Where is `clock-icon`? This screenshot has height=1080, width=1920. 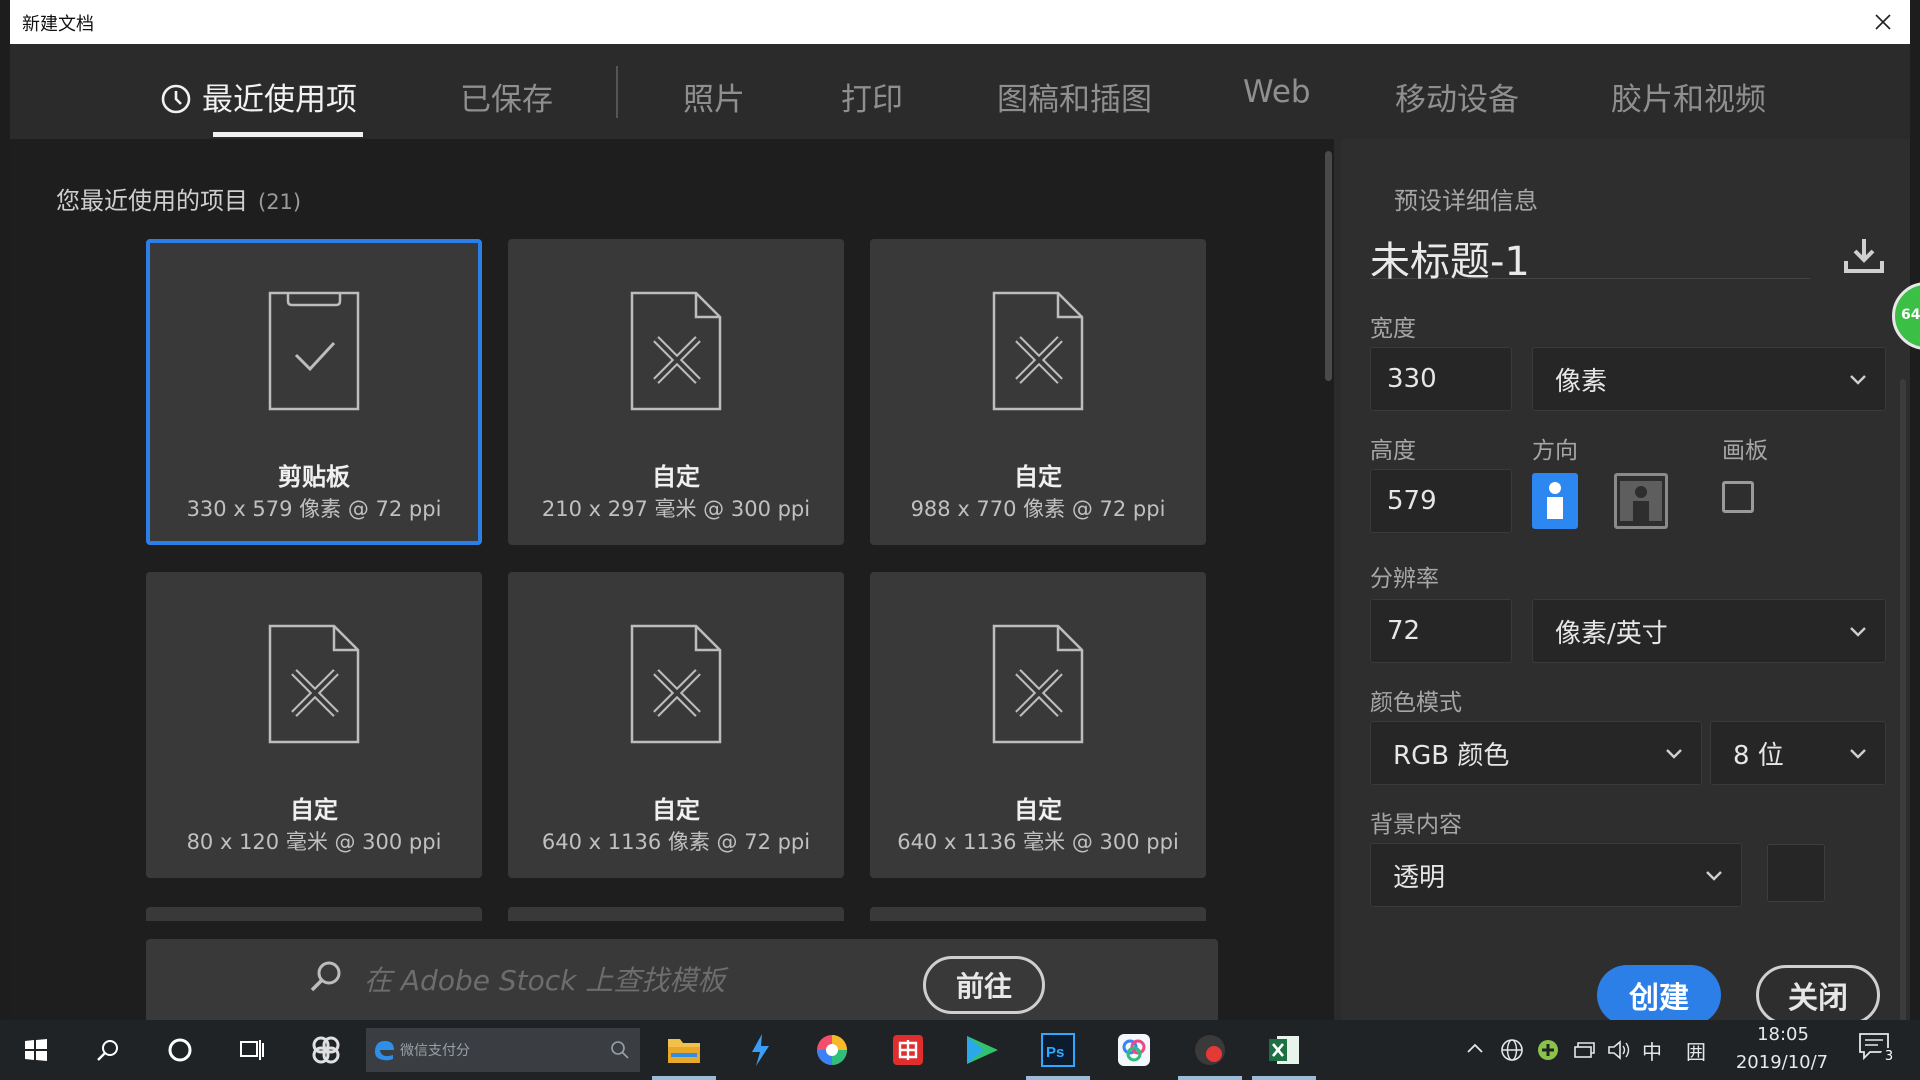
clock-icon is located at coordinates (176, 99).